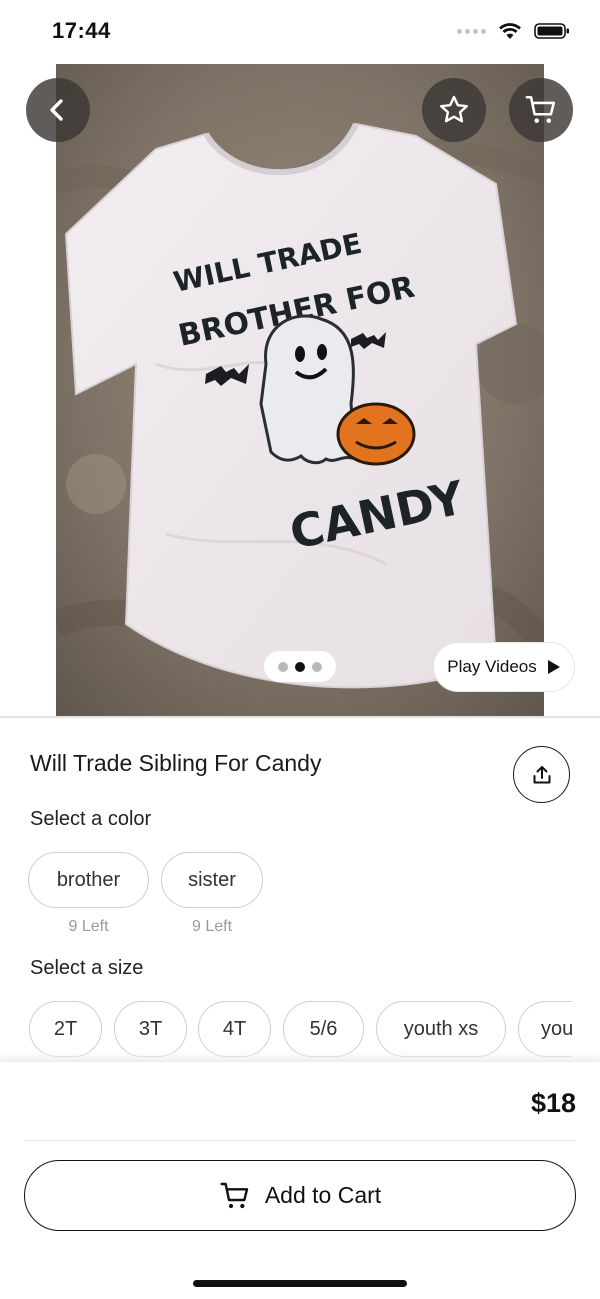 The width and height of the screenshot is (600, 1299). Describe the element at coordinates (510, 31) in the screenshot. I see `wifi-icon` at that location.